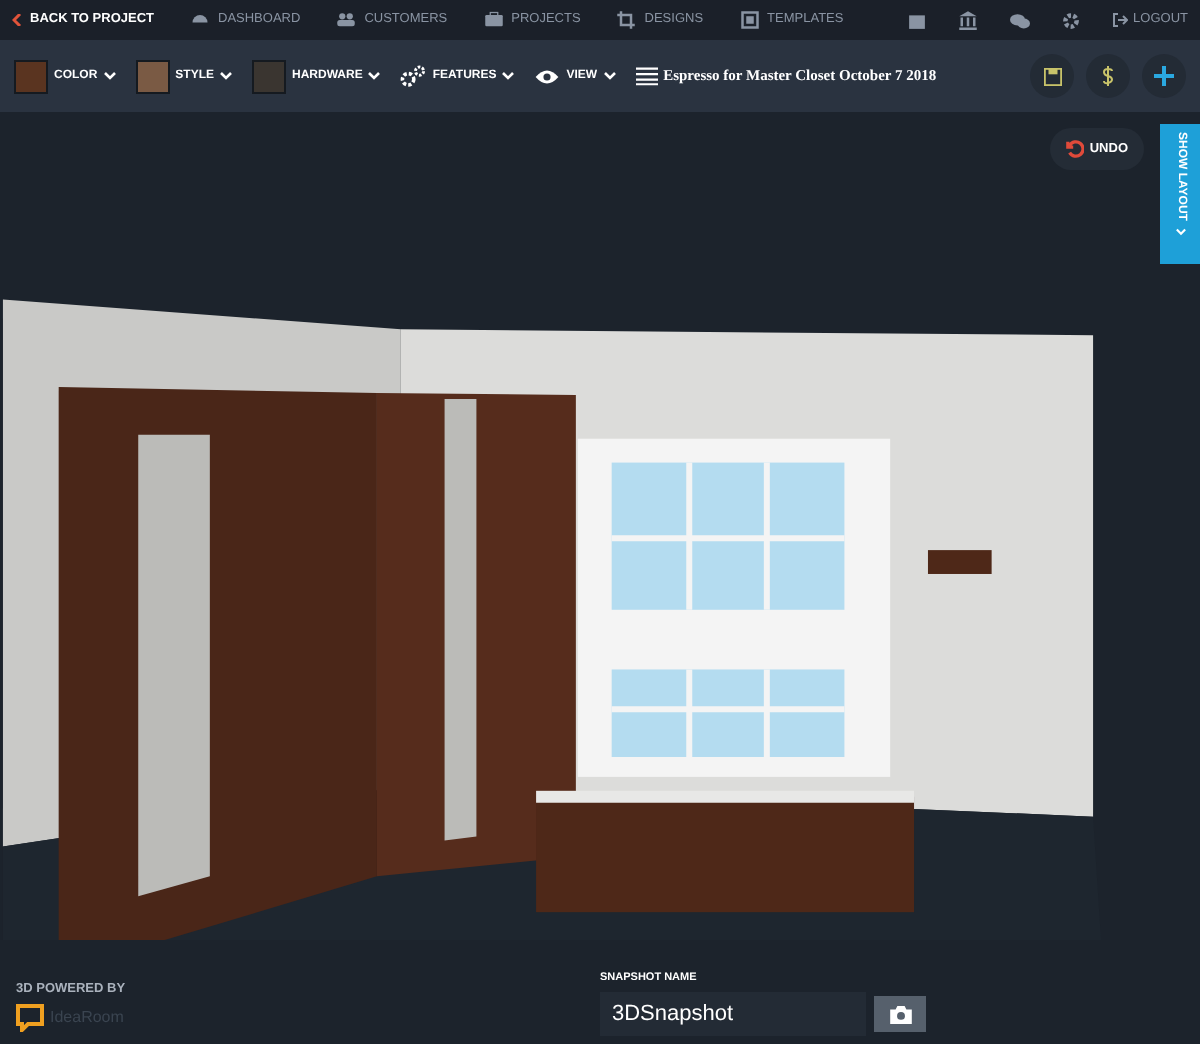 This screenshot has width=1200, height=1044. I want to click on speech-bubble-logo-icon, so click(30, 1018).